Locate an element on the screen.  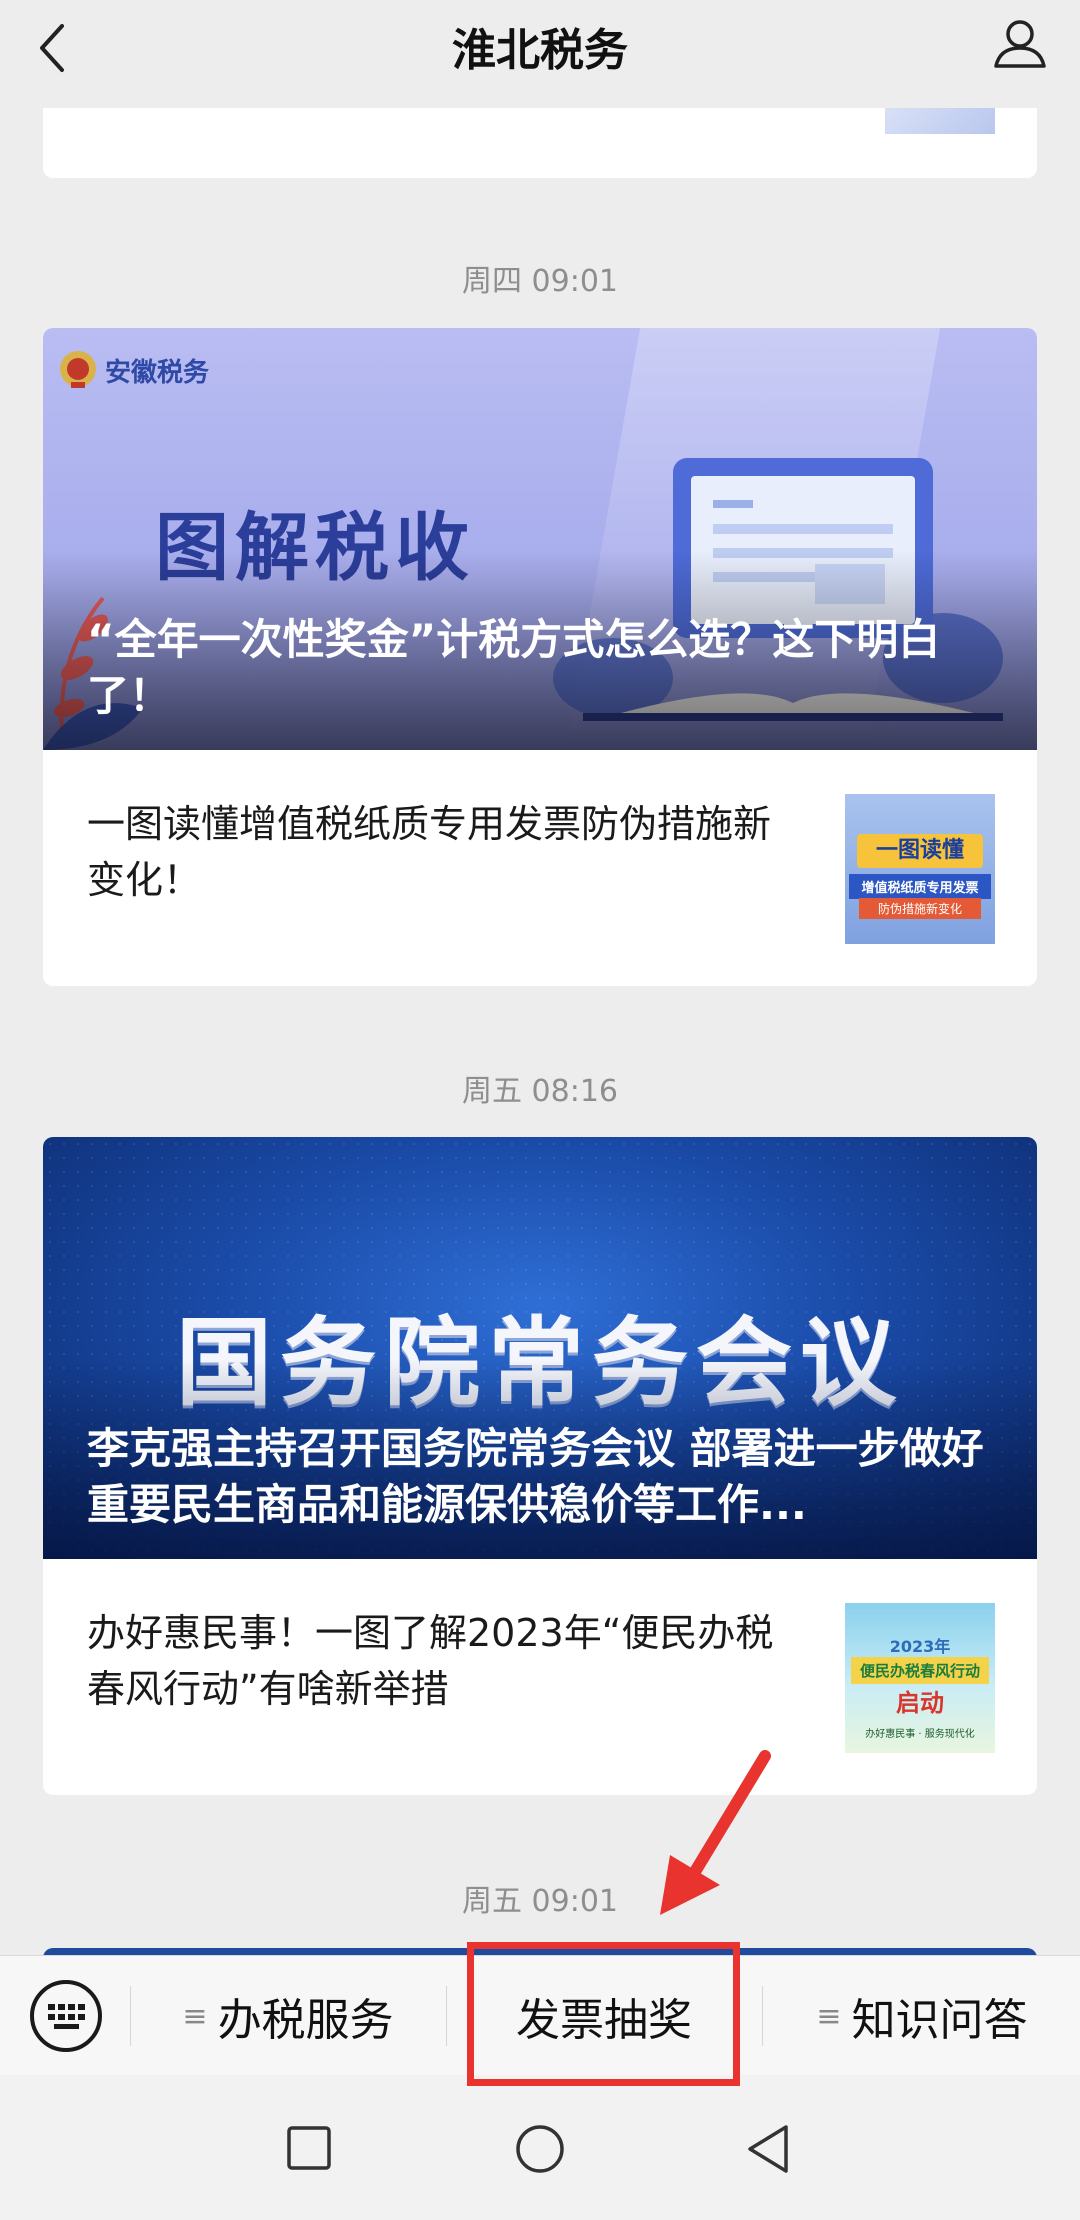
brand-label: 安徽税务 is located at coordinates (157, 373).